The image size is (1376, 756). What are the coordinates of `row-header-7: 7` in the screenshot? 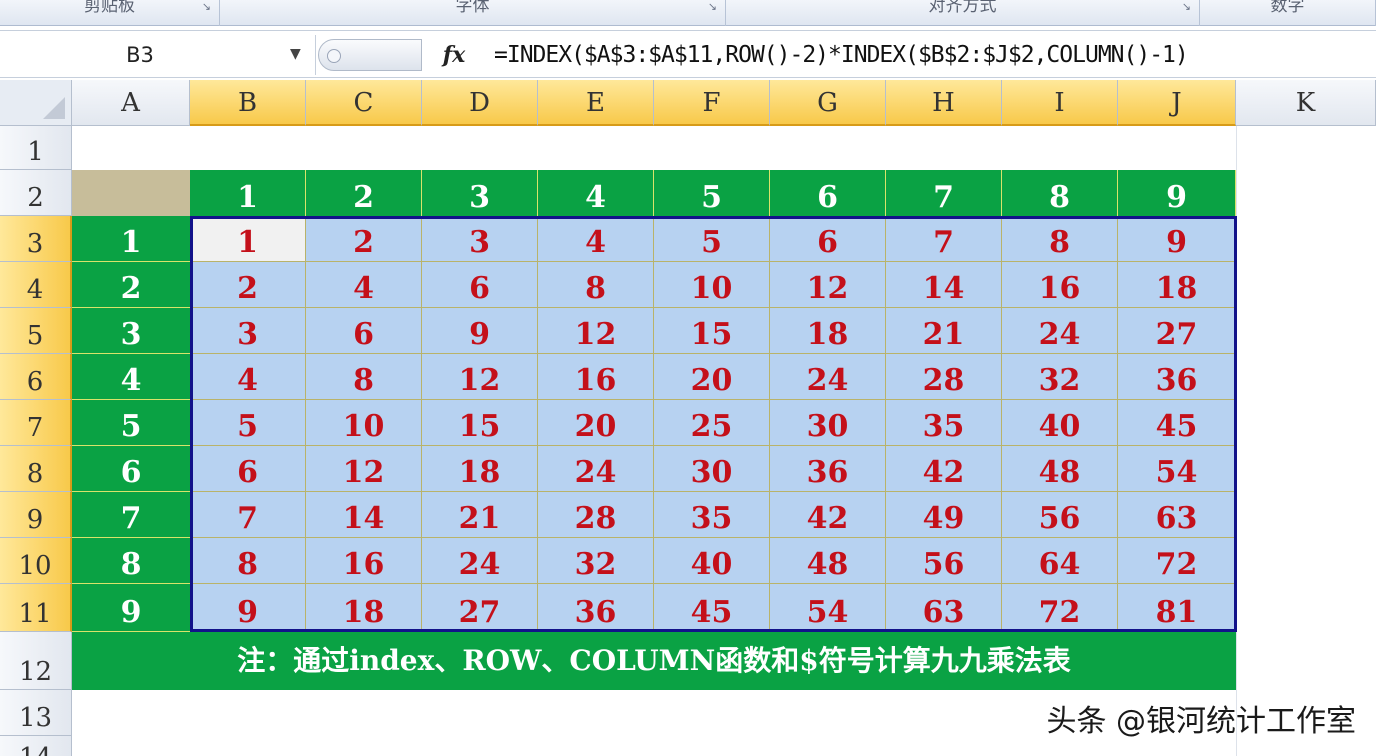 It's located at (36, 423).